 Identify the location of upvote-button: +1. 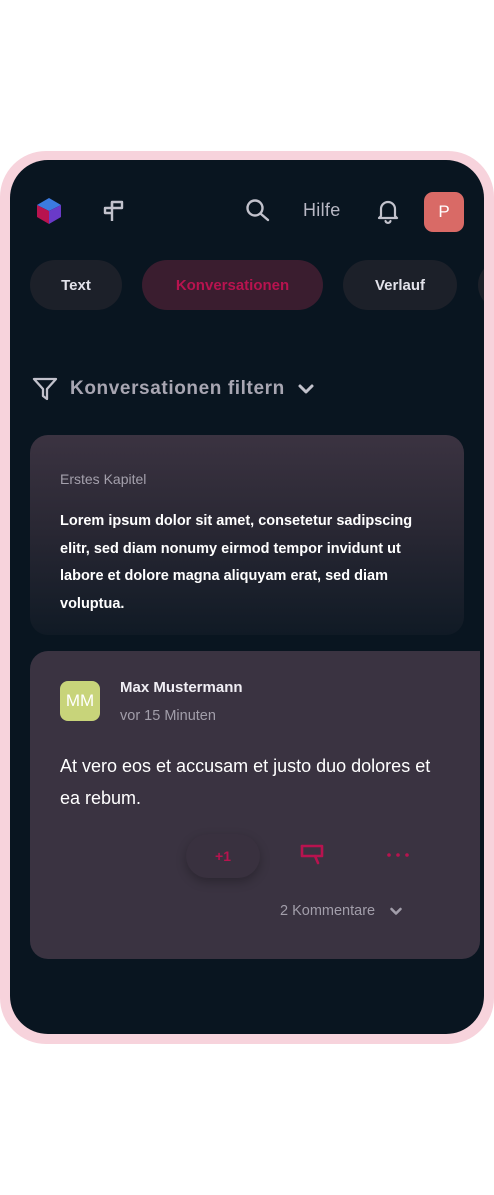
(223, 856).